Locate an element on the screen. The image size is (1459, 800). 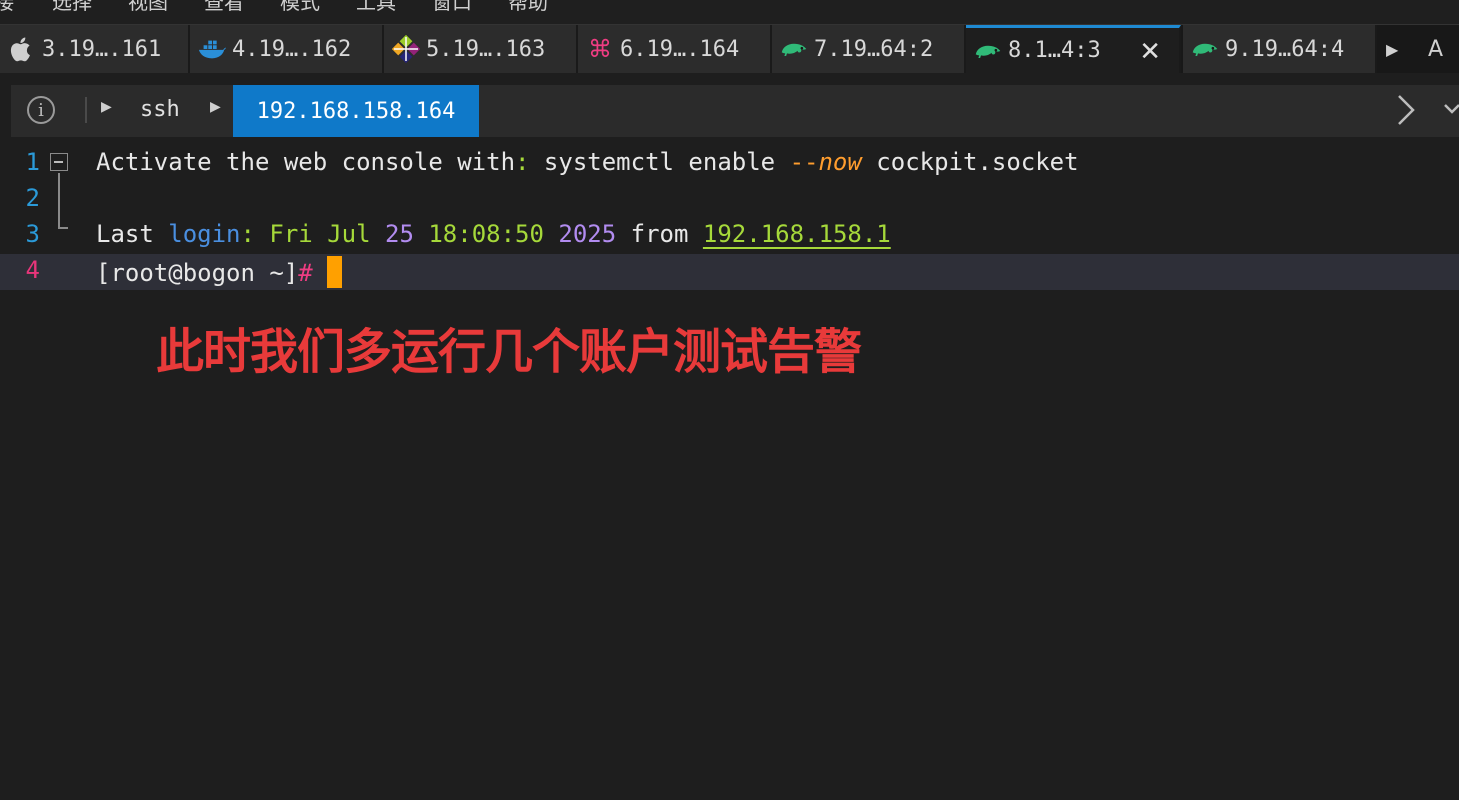
breadcrumb-ssh: ssh is located at coordinates (160, 109).